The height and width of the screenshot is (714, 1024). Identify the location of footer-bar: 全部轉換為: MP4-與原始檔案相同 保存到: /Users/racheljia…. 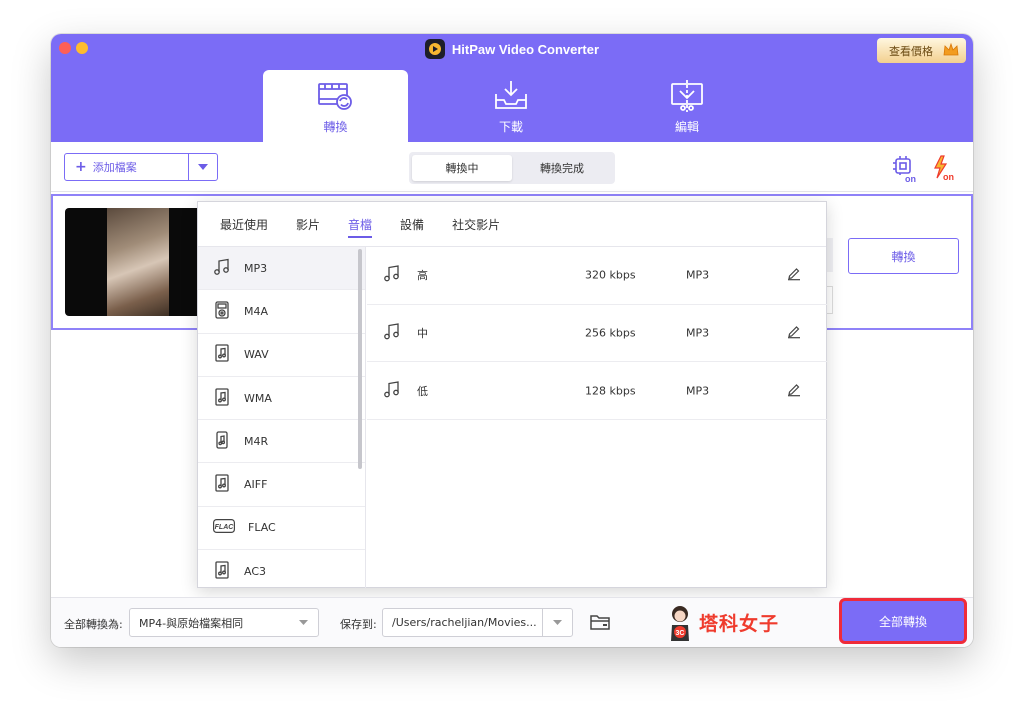
(512, 622).